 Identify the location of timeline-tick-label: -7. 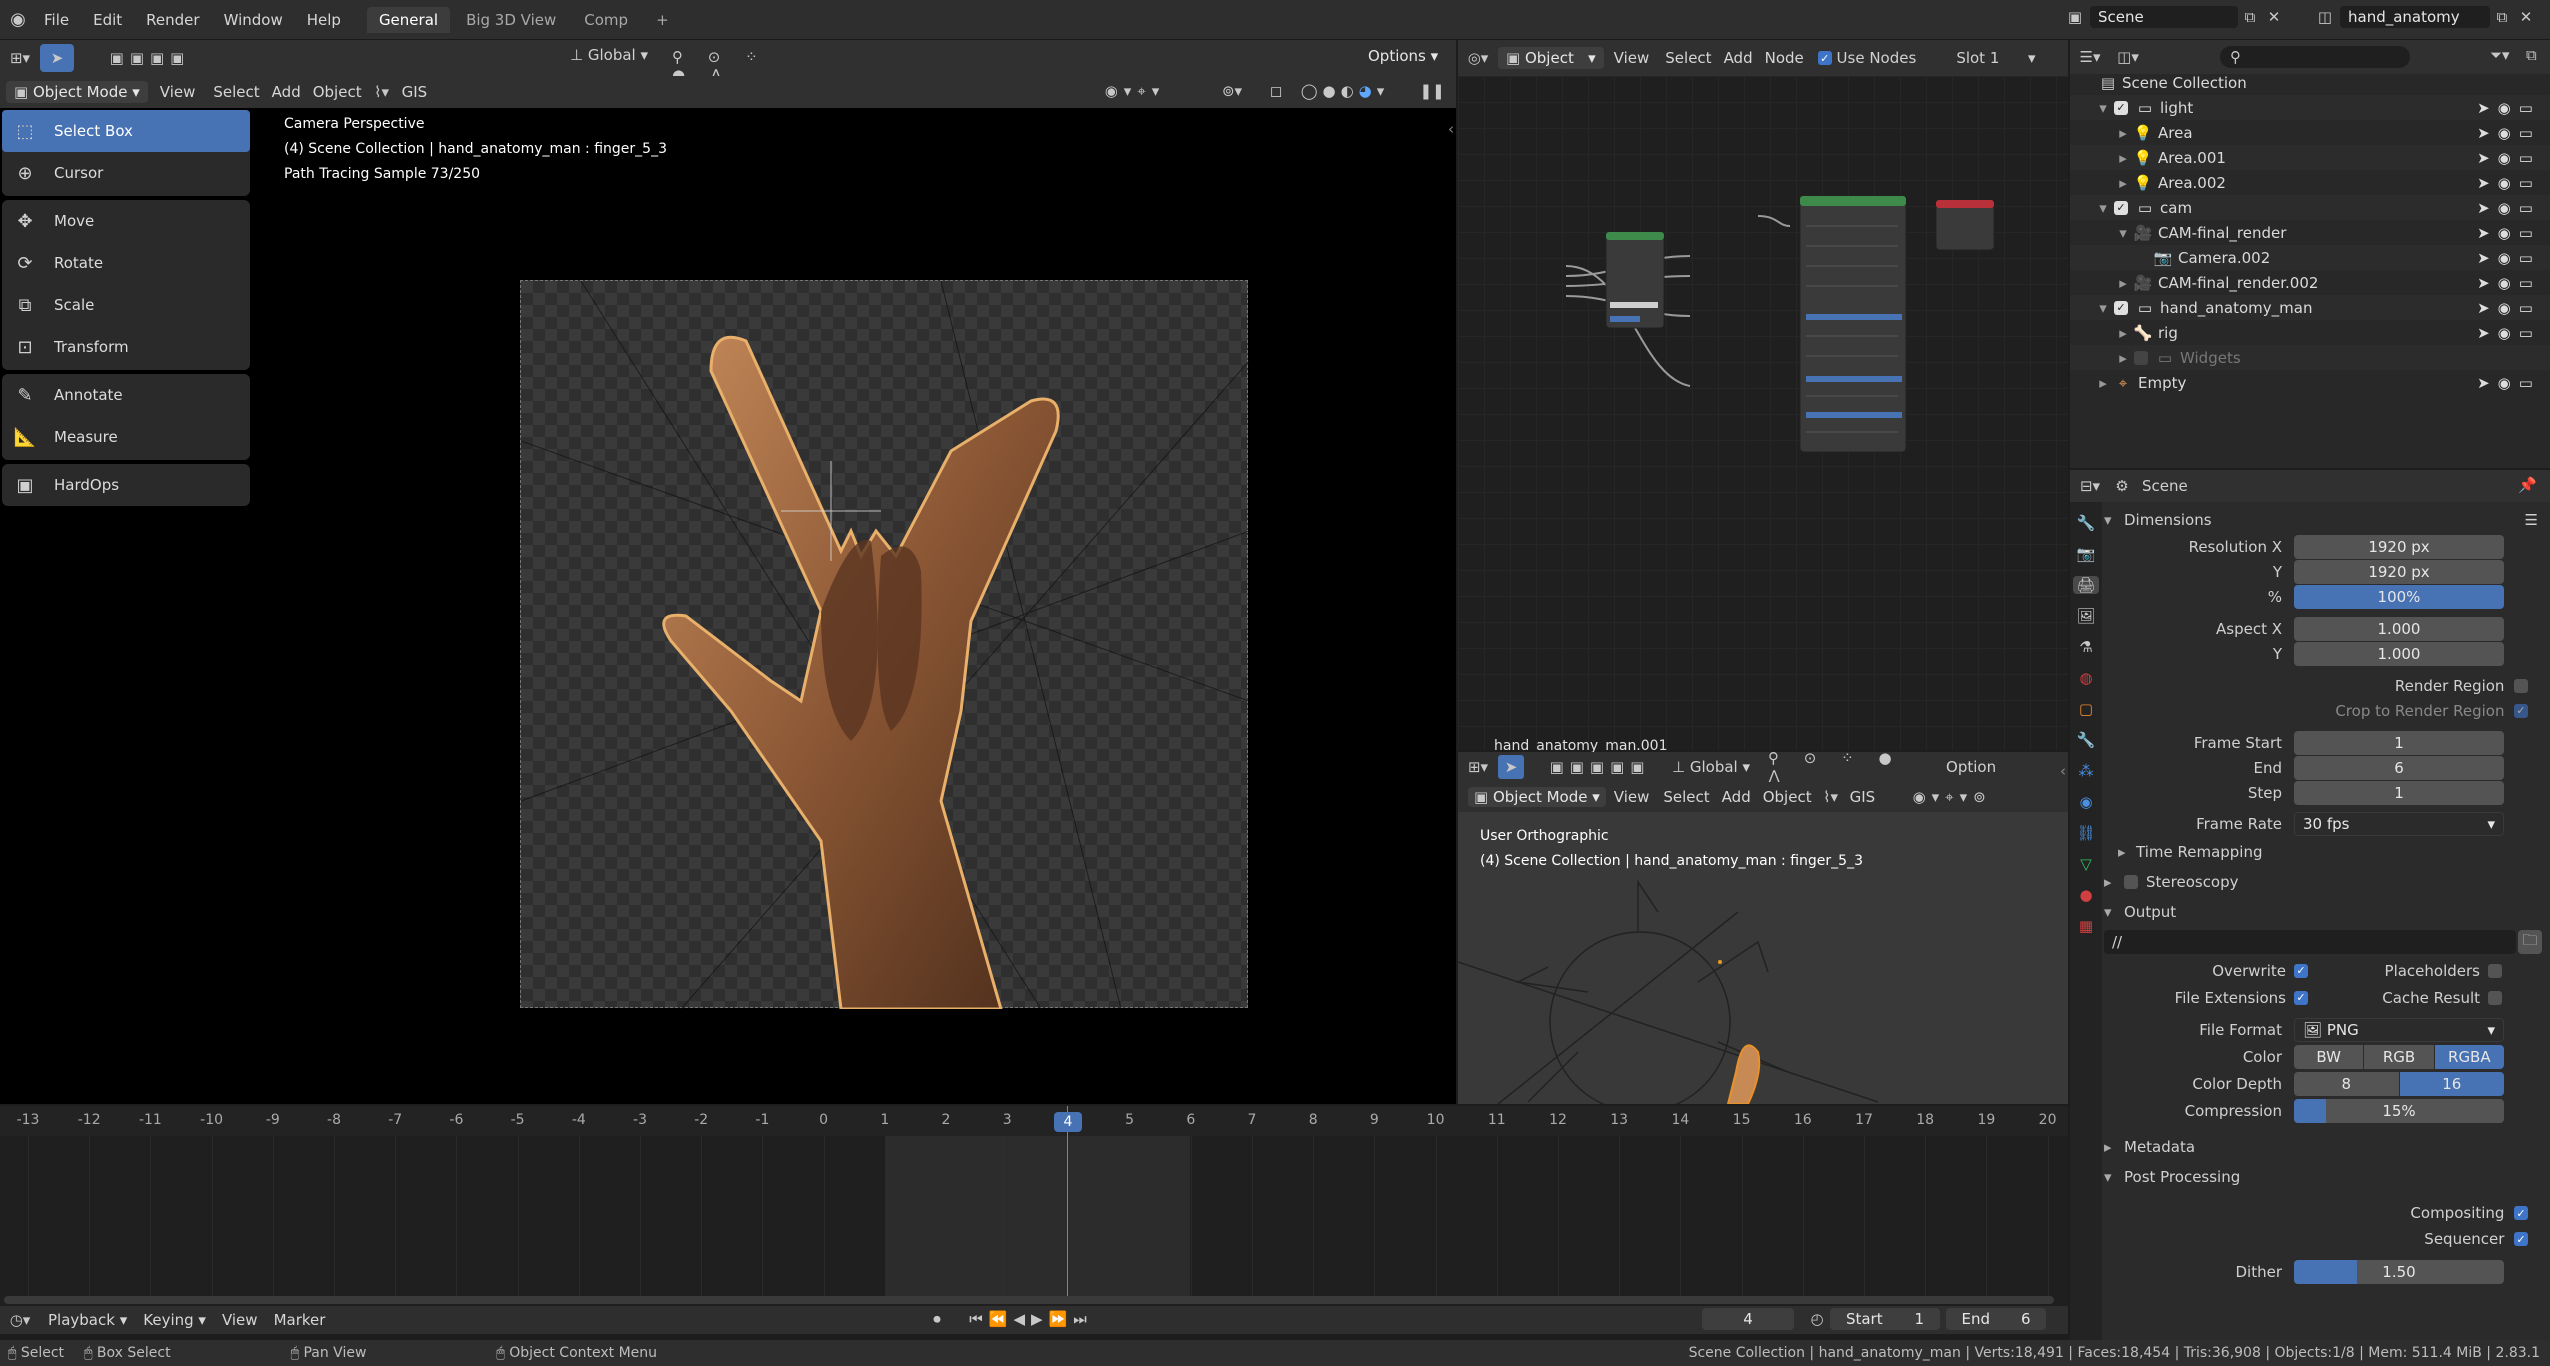
(395, 1120).